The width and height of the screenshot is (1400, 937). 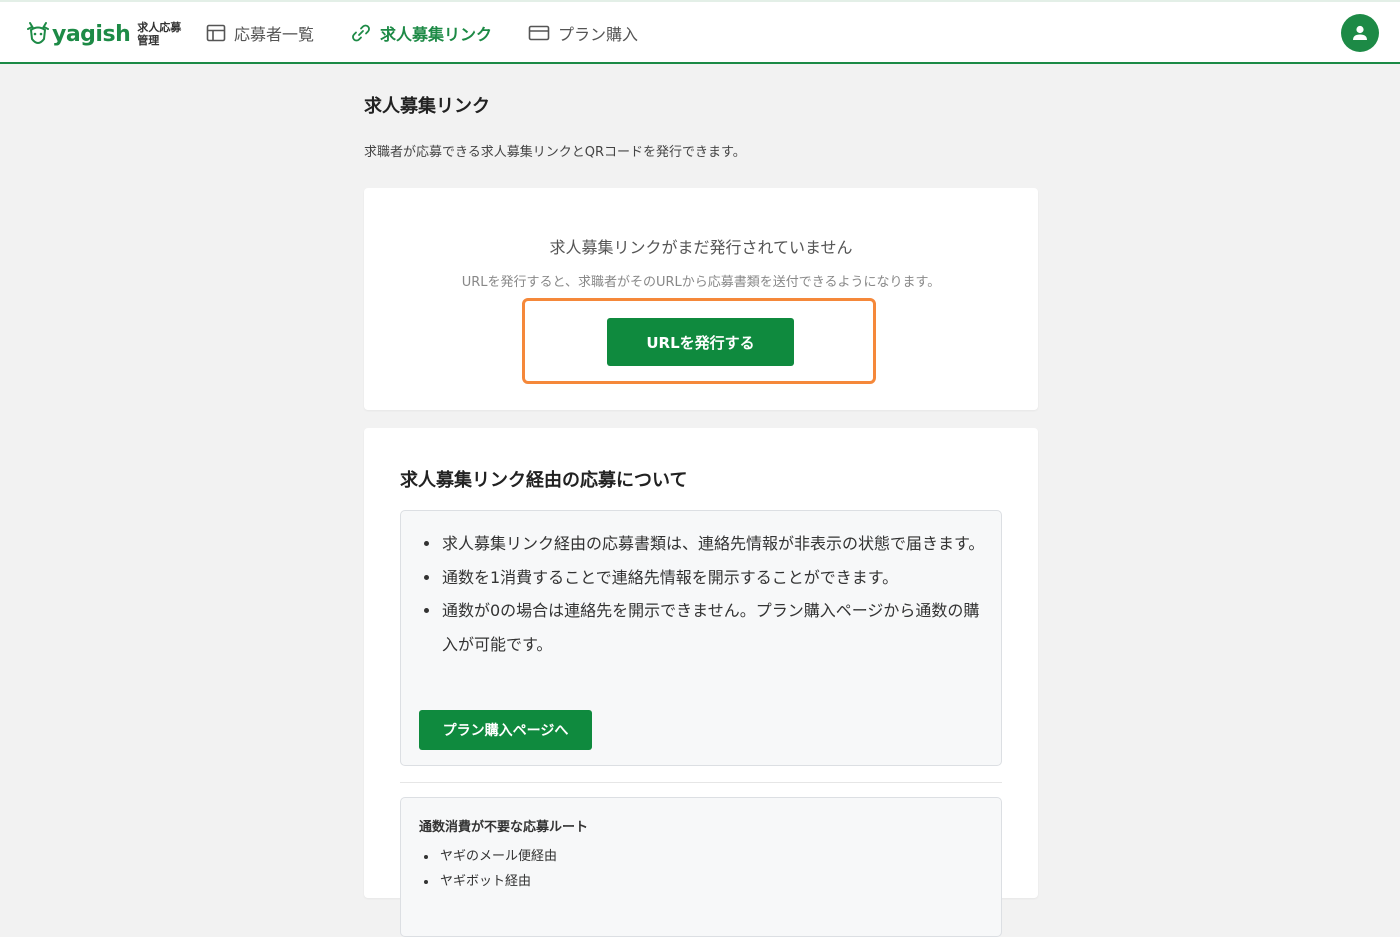 I want to click on goat-logo-icon, so click(x=38, y=33).